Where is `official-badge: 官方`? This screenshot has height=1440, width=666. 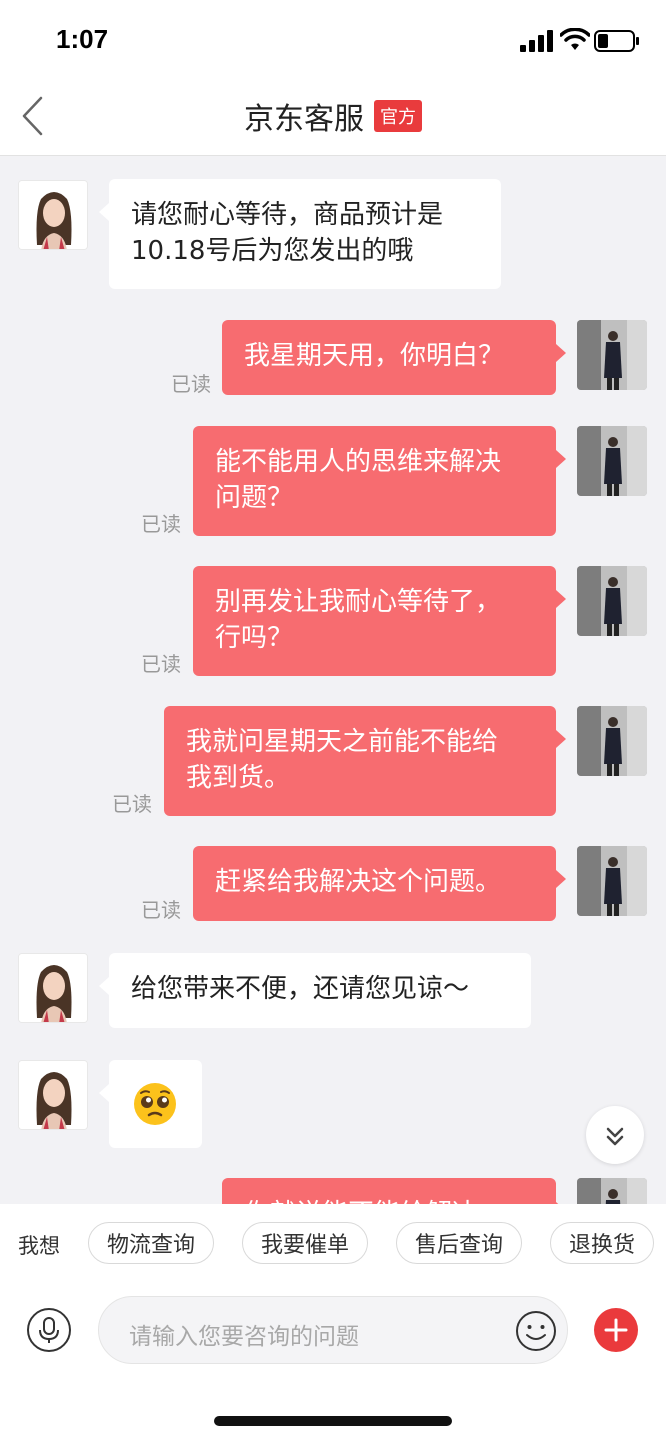 official-badge: 官方 is located at coordinates (398, 116).